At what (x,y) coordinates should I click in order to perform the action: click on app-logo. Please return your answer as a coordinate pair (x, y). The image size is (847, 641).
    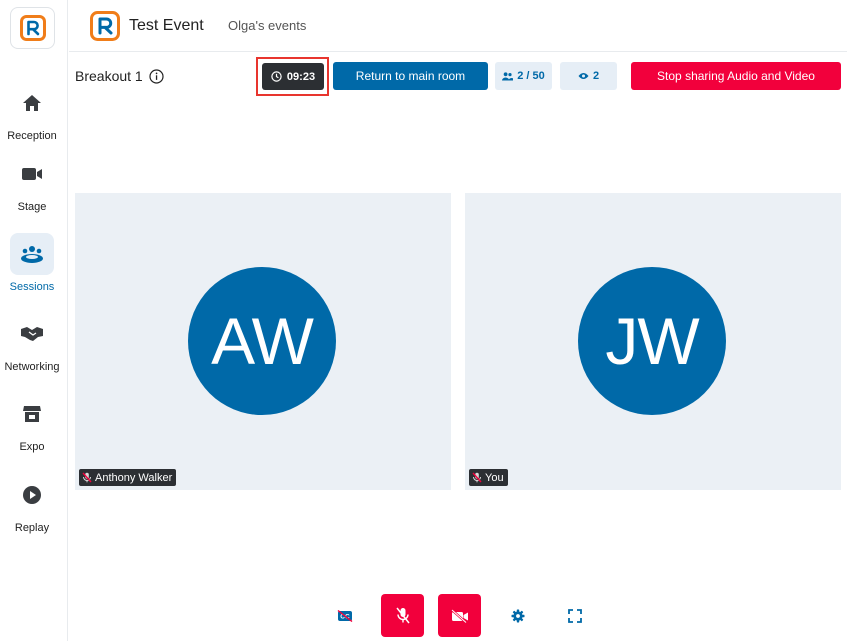
    Looking at the image, I should click on (32, 28).